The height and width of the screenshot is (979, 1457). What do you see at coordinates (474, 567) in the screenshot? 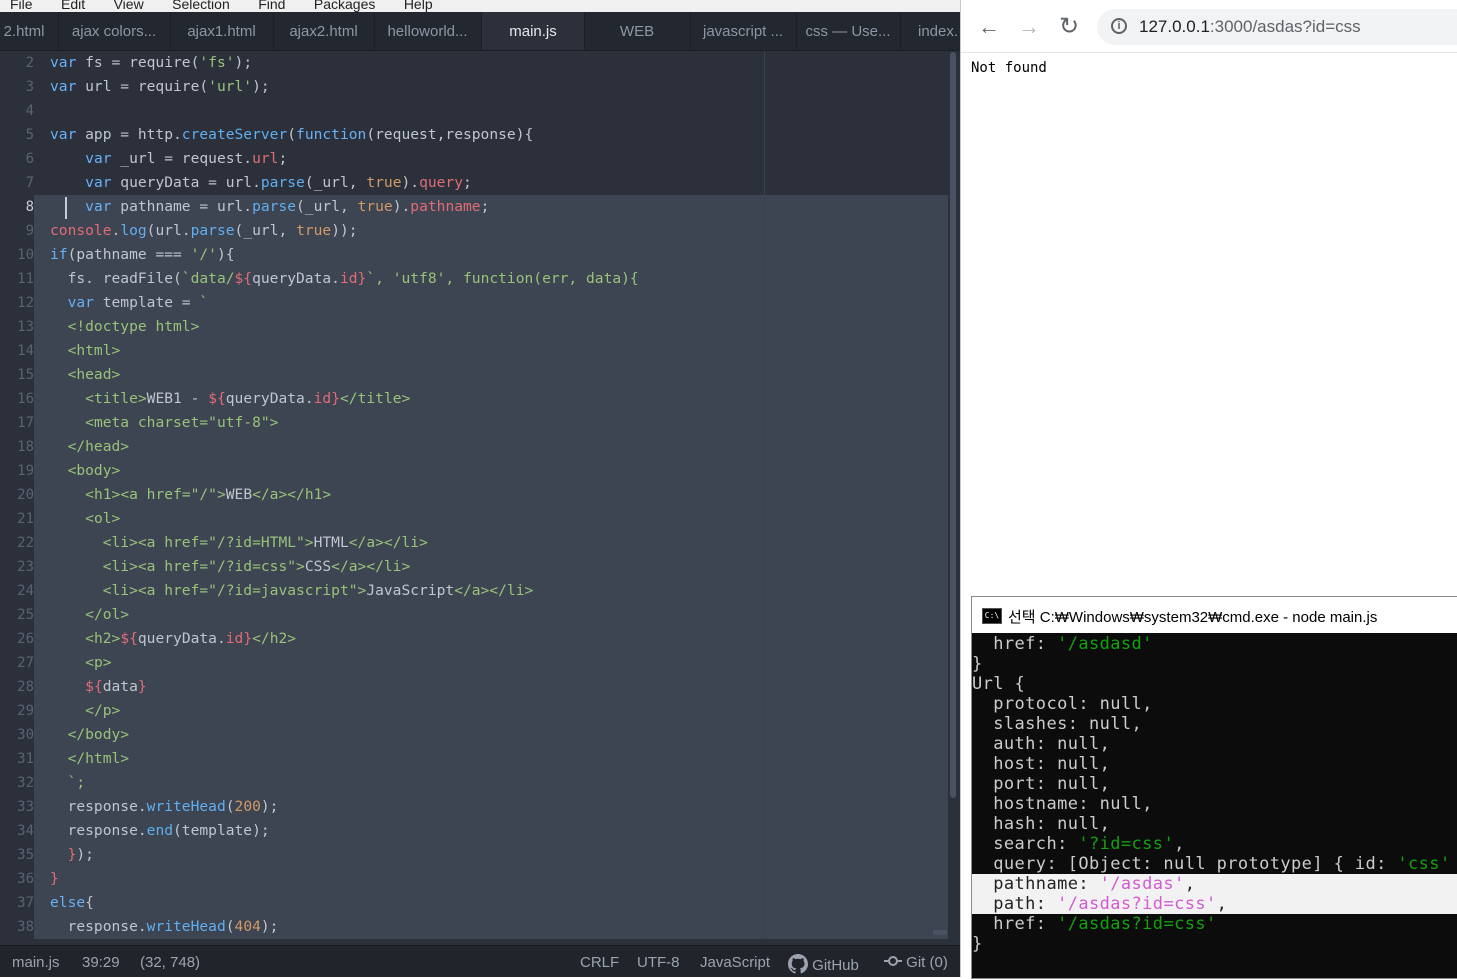
I see `code-line: 23 <li><a href="/?id=css">CSS</a></li>` at bounding box center [474, 567].